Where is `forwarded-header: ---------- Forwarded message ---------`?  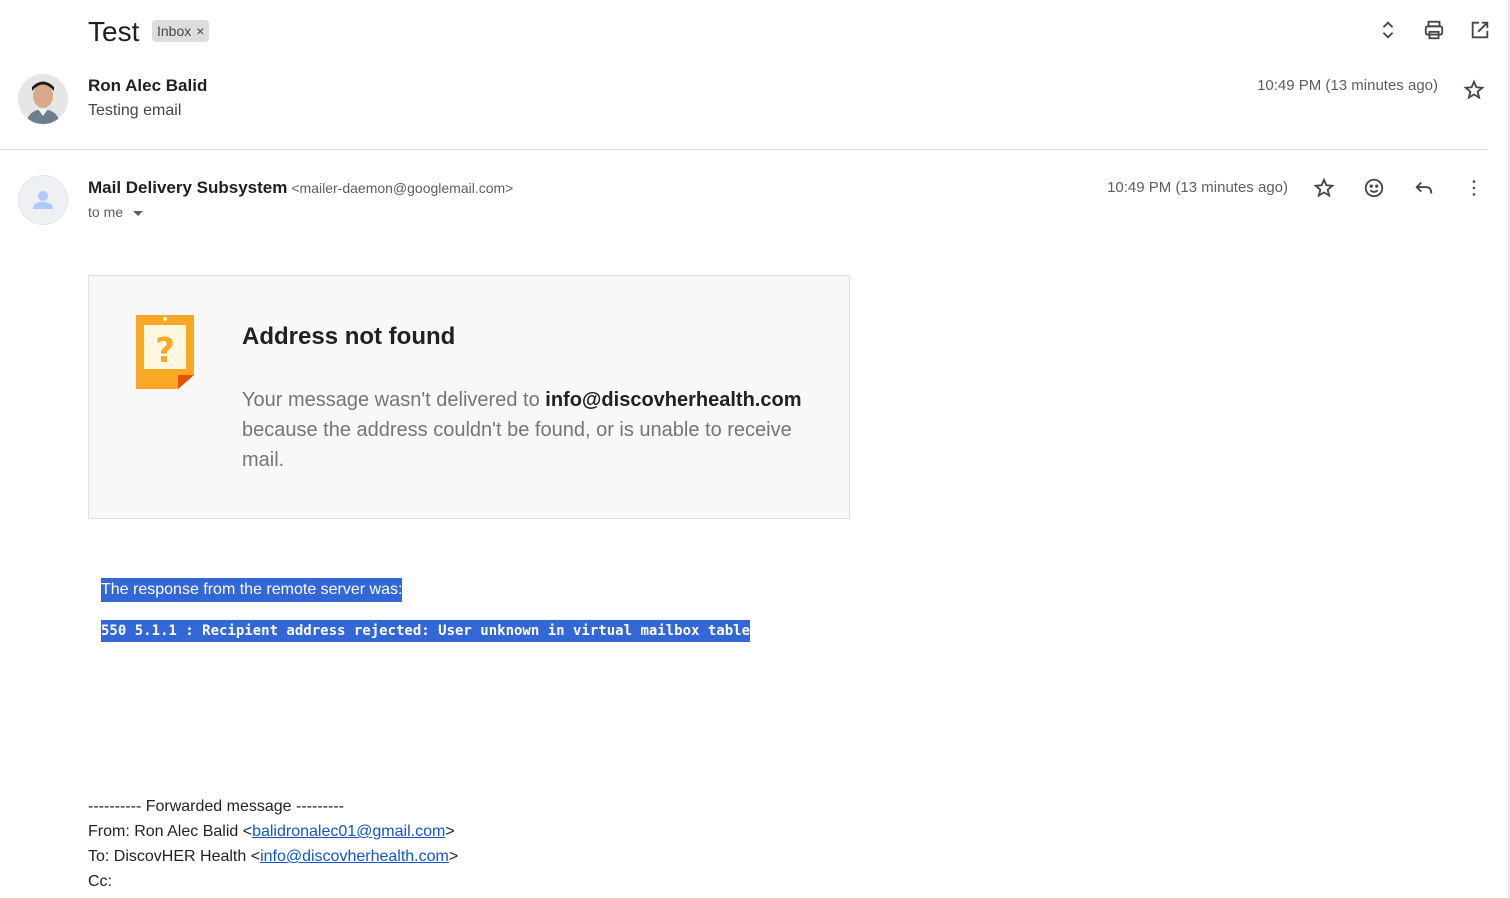
forwarded-header: ---------- Forwarded message --------- is located at coordinates (216, 806).